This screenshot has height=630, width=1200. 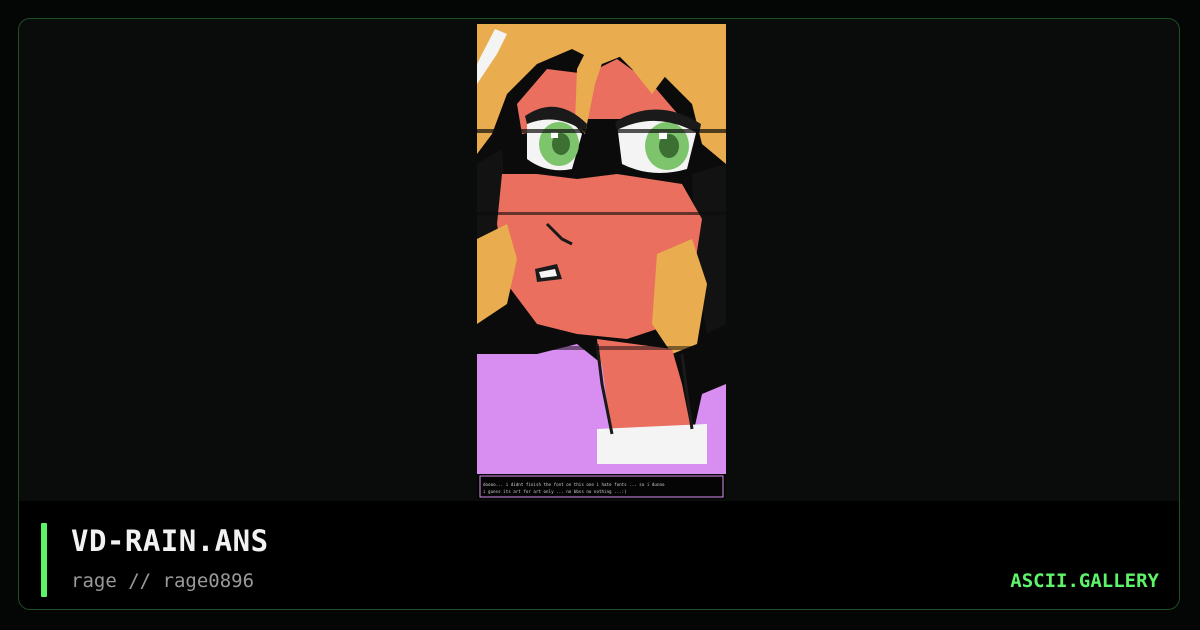 I want to click on accent-bar, so click(x=44, y=560).